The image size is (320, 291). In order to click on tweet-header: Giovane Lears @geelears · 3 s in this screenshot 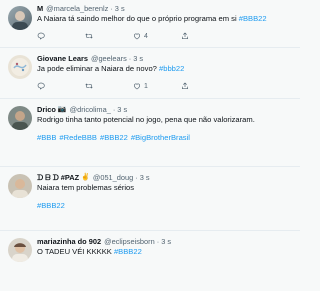, I will do `click(164, 59)`.